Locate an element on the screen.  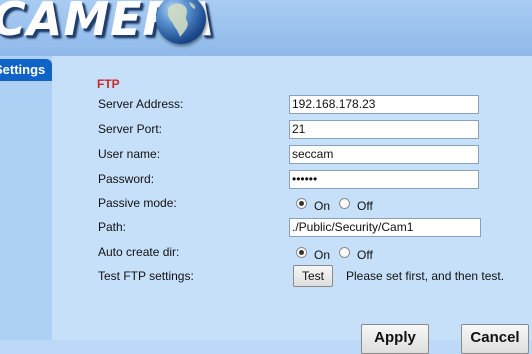
username-input: seccam is located at coordinates (384, 154).